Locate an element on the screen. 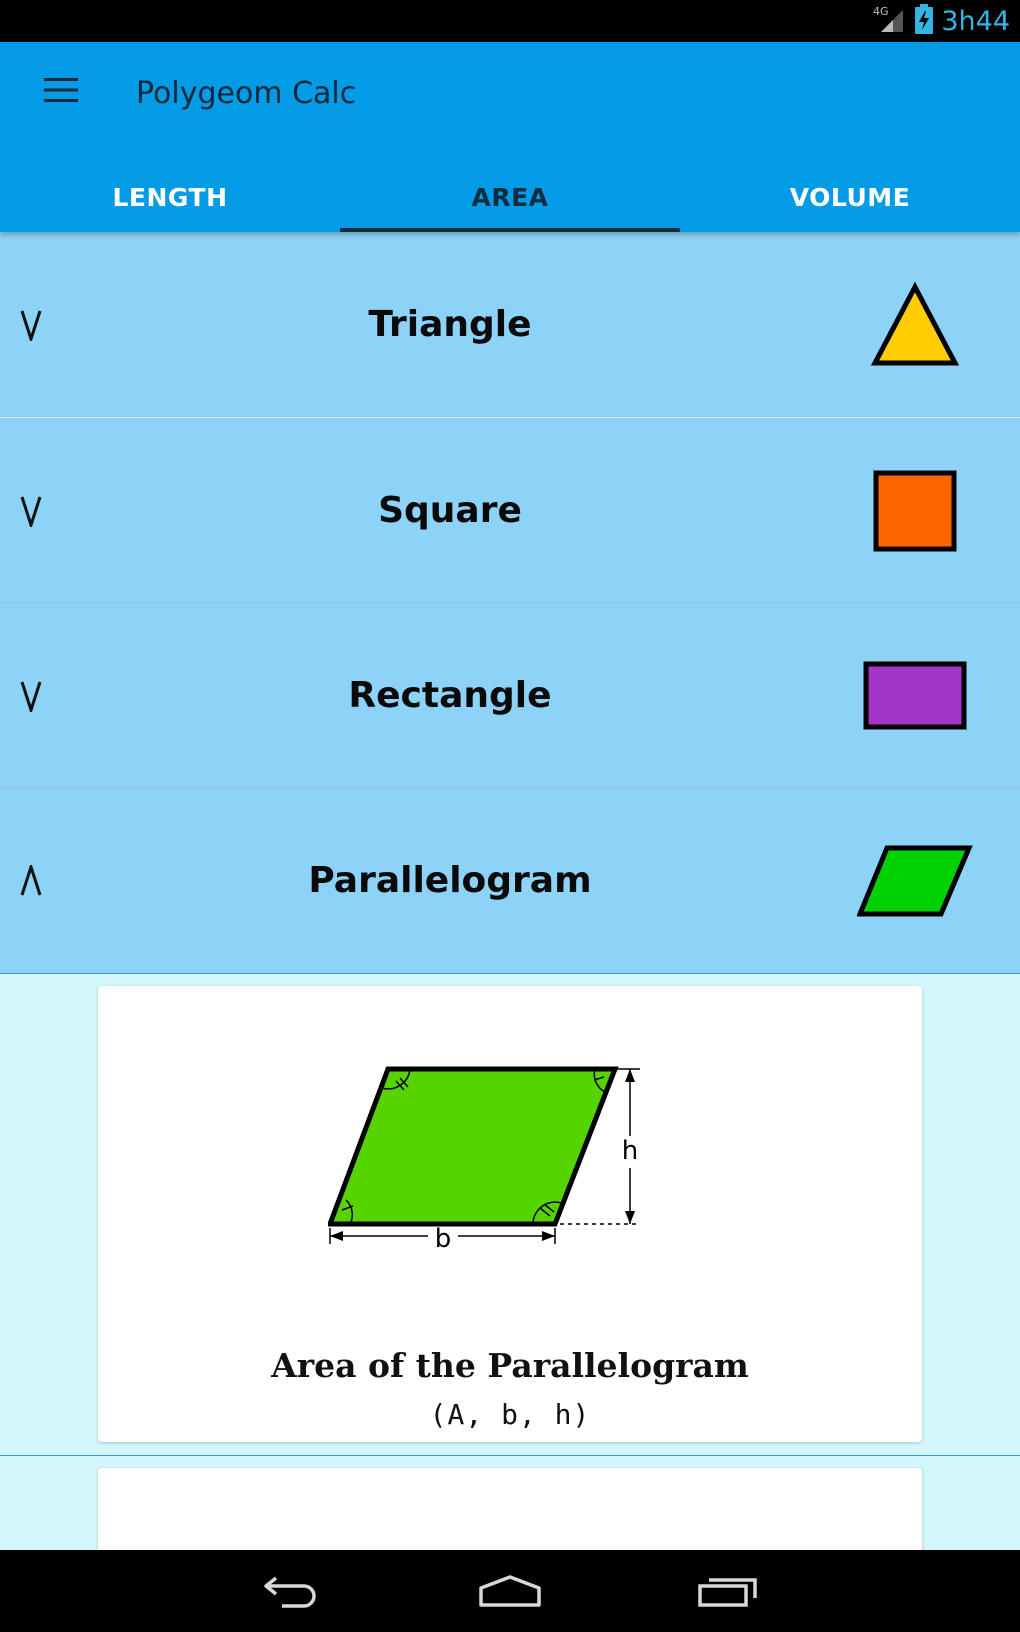 Image resolution: width=1020 pixels, height=1632 pixels. shape-row-label: Square is located at coordinates (450, 510).